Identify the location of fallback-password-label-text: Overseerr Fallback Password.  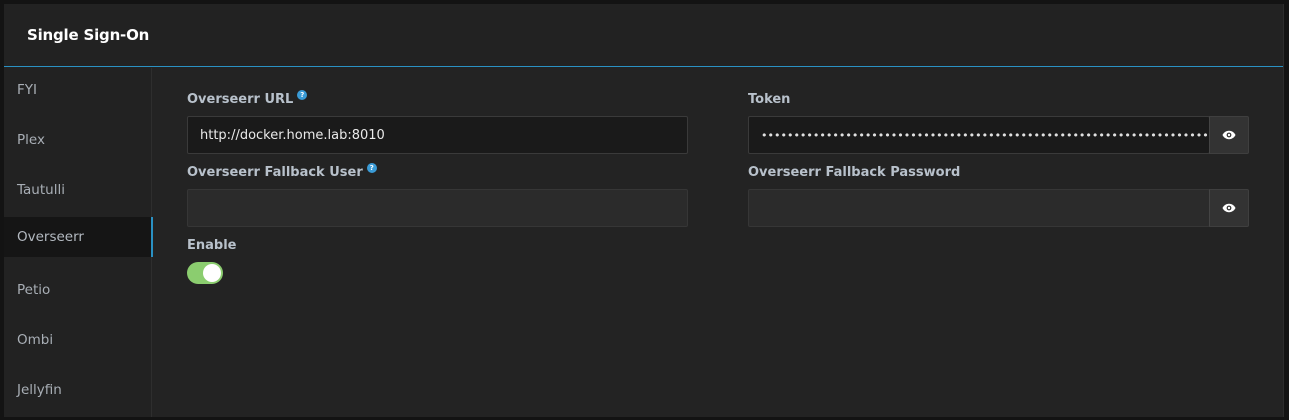
(854, 172).